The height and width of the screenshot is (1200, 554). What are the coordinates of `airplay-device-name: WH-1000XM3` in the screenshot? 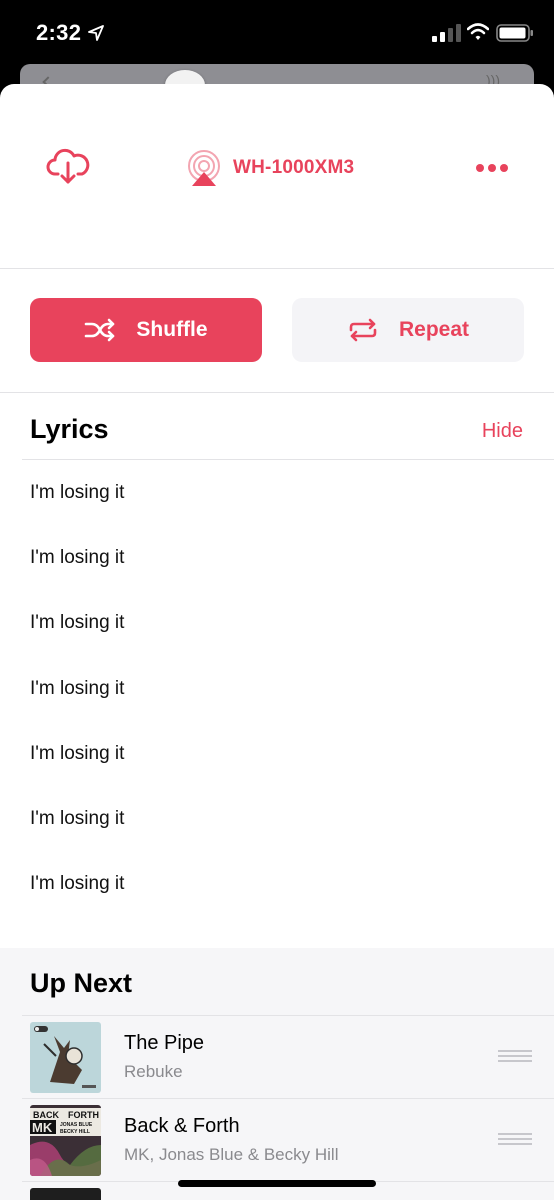 It's located at (294, 167).